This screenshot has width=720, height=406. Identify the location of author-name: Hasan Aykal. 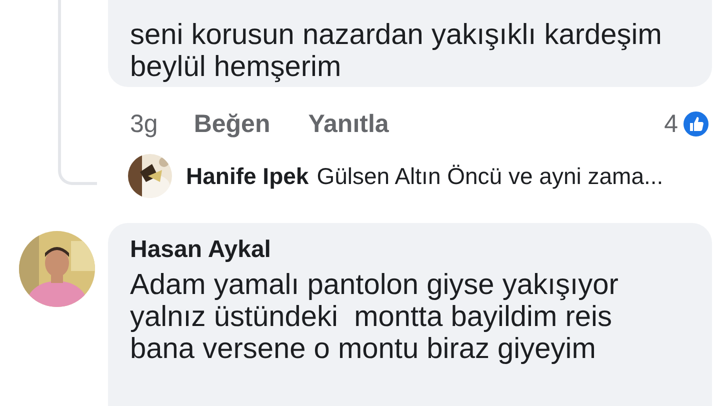
(200, 250).